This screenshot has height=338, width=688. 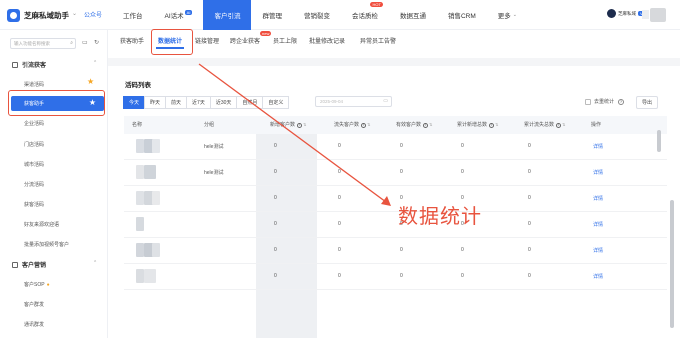 I want to click on annotation-label: 数据统计, so click(x=440, y=216).